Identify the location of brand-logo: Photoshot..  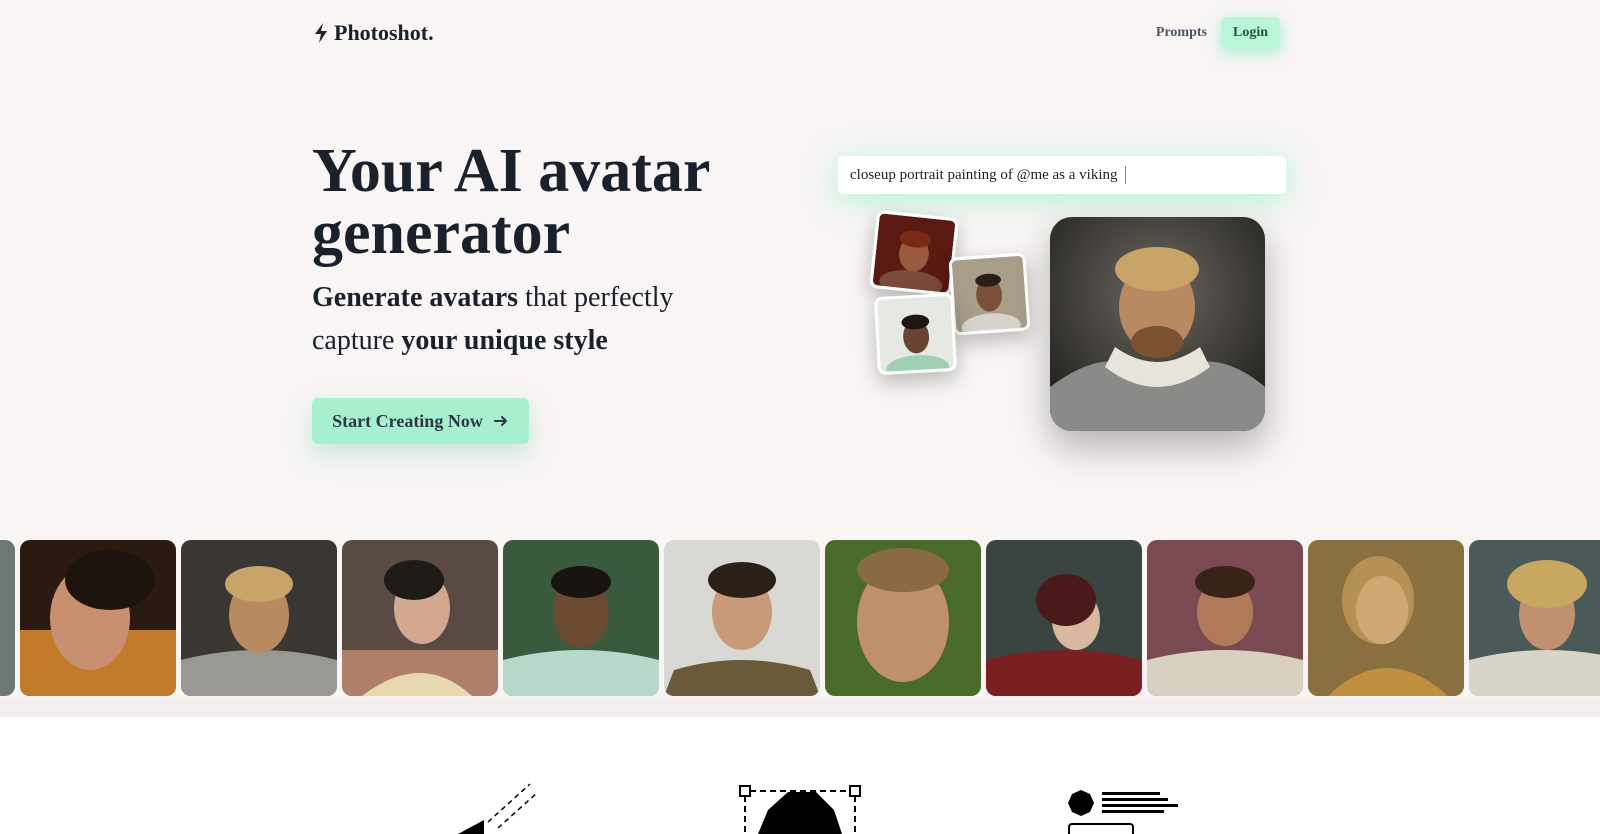
(373, 33).